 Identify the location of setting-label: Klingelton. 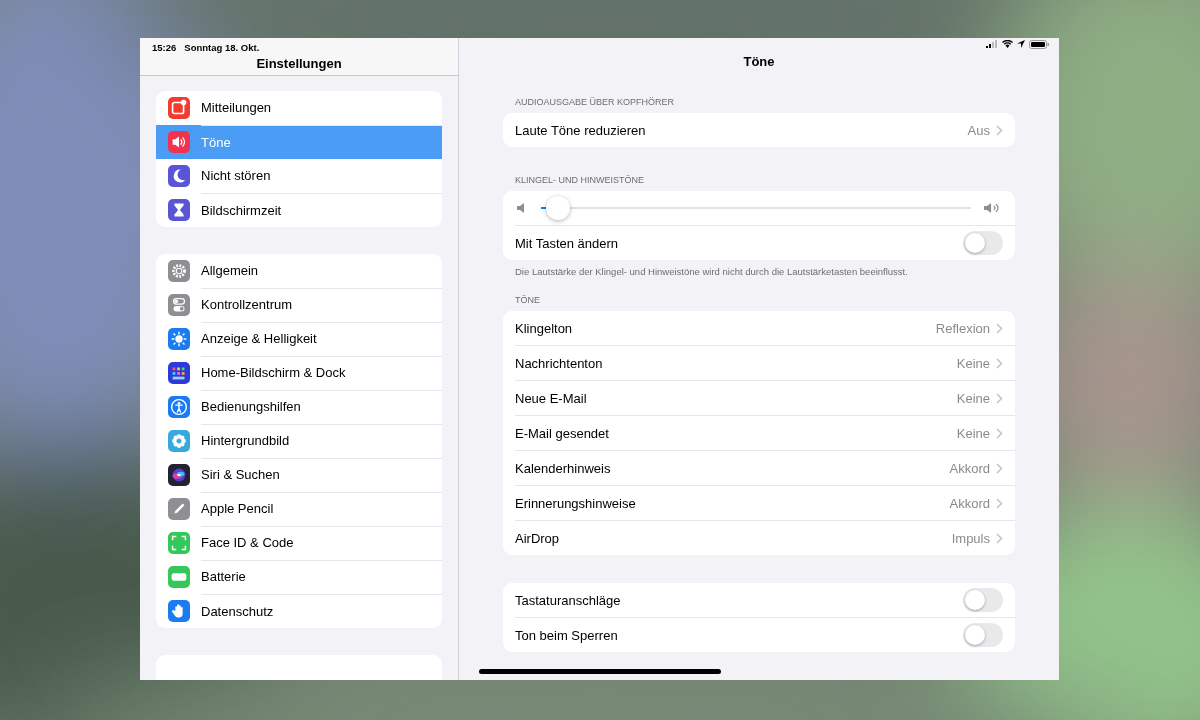
(544, 328).